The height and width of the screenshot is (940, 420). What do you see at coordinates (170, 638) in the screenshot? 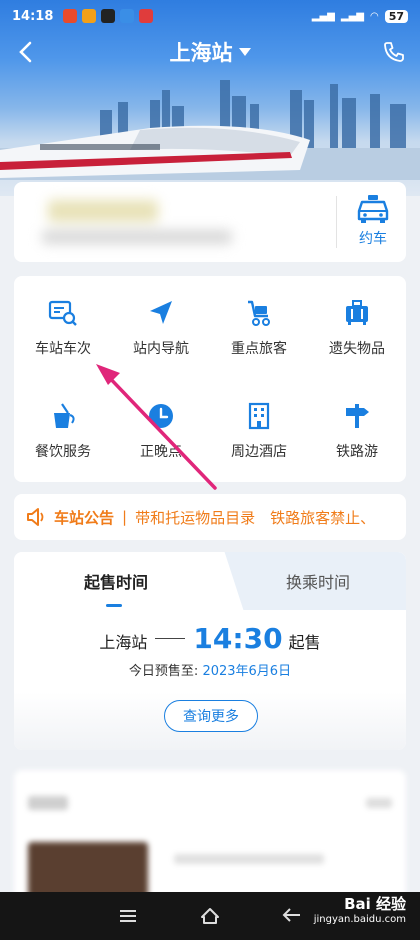
I see `dash-line` at bounding box center [170, 638].